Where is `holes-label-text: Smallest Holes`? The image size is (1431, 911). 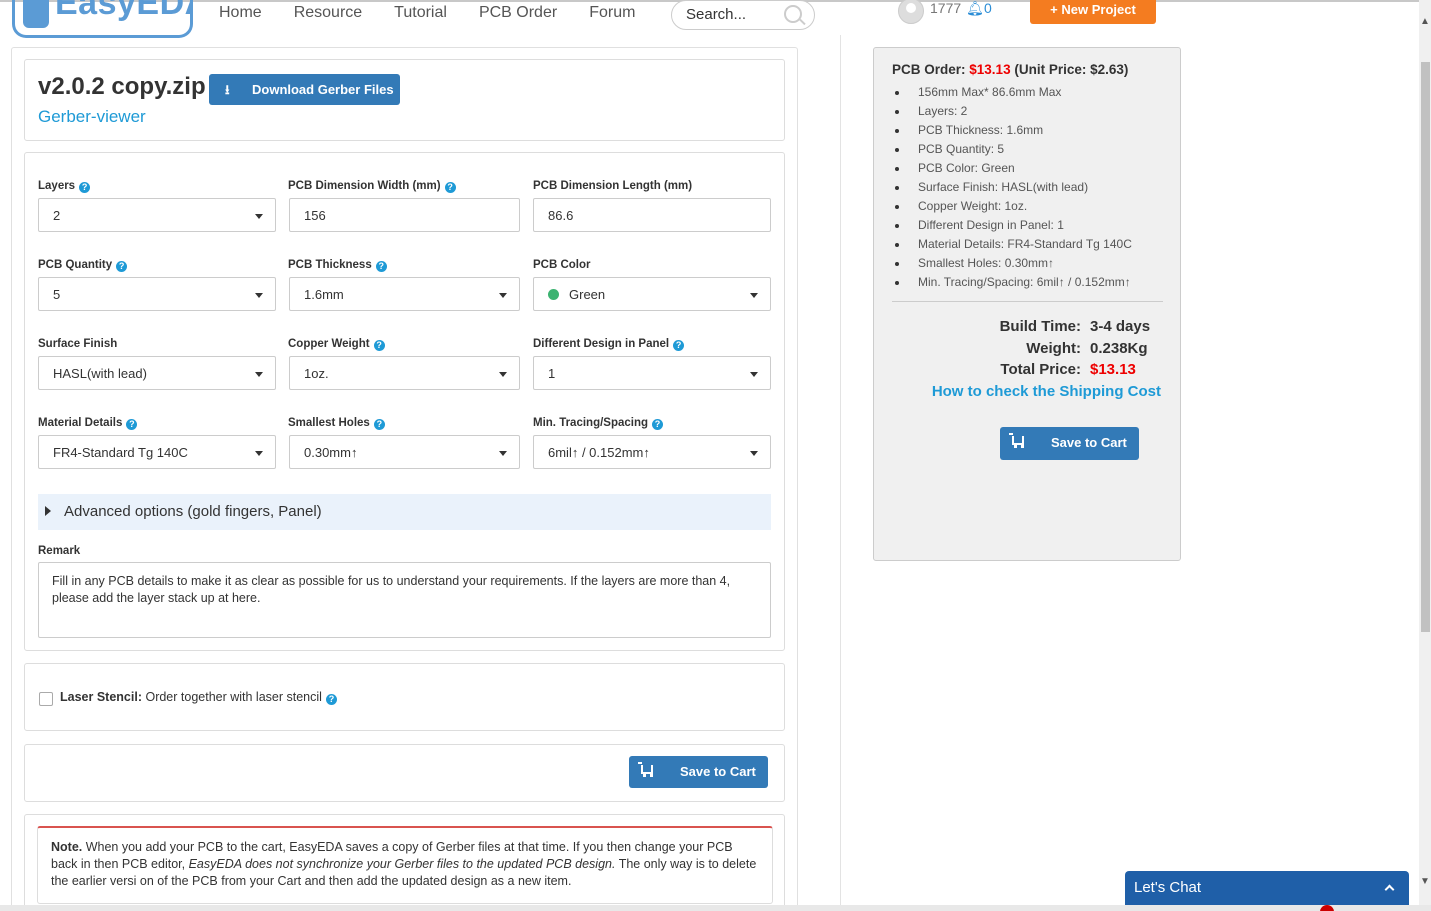 holes-label-text: Smallest Holes is located at coordinates (329, 423).